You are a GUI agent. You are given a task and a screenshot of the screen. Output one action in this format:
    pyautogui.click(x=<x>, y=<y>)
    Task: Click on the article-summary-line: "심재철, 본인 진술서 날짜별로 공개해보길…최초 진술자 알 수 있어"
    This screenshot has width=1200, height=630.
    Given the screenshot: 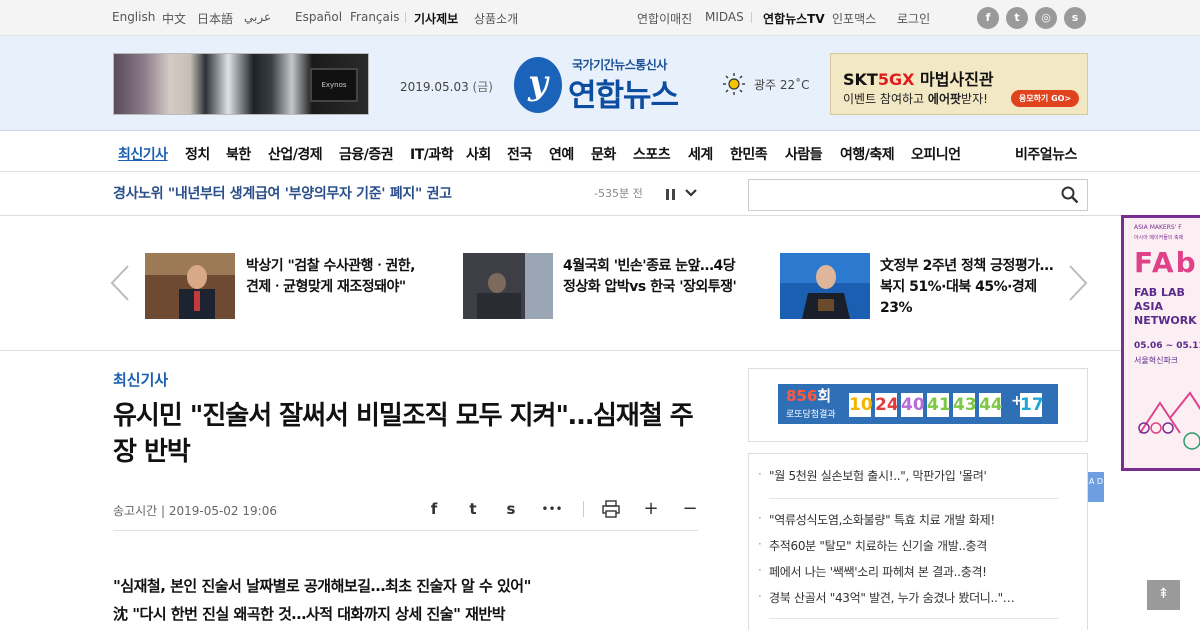 What is the action you would take?
    pyautogui.click(x=322, y=586)
    